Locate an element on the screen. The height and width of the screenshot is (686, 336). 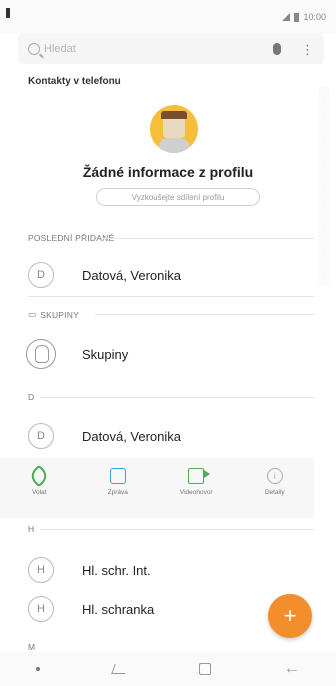
call-label: Volat is located at coordinates (39, 492).